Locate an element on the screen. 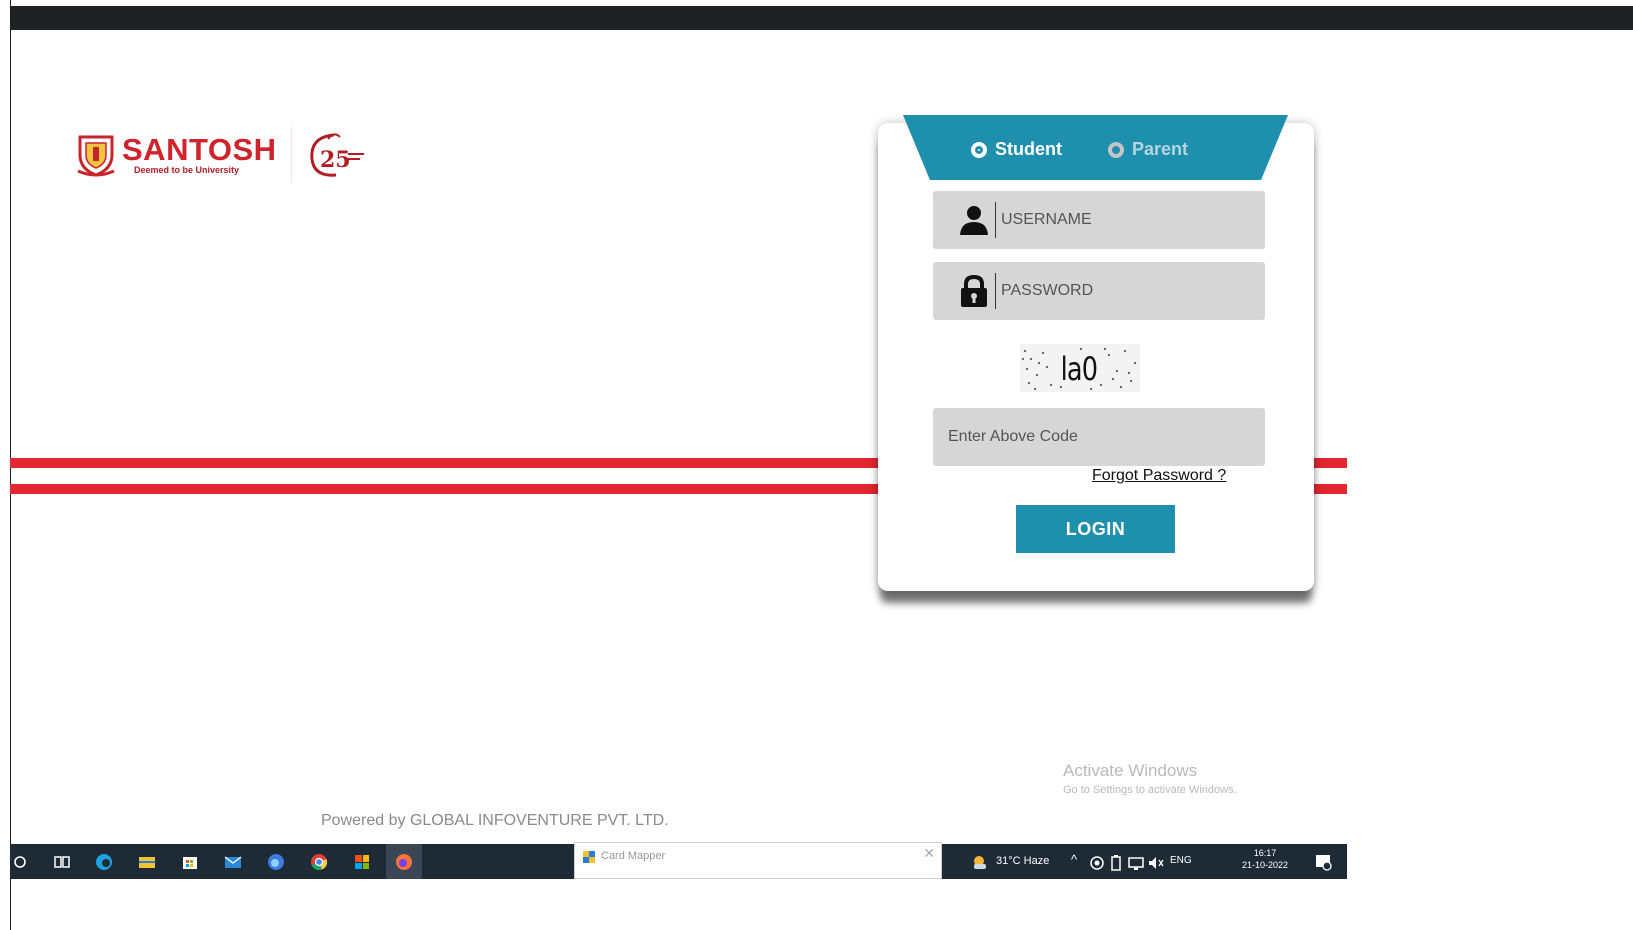 Image resolution: width=1633 pixels, height=930 pixels. parent-radio: Parent is located at coordinates (1148, 149).